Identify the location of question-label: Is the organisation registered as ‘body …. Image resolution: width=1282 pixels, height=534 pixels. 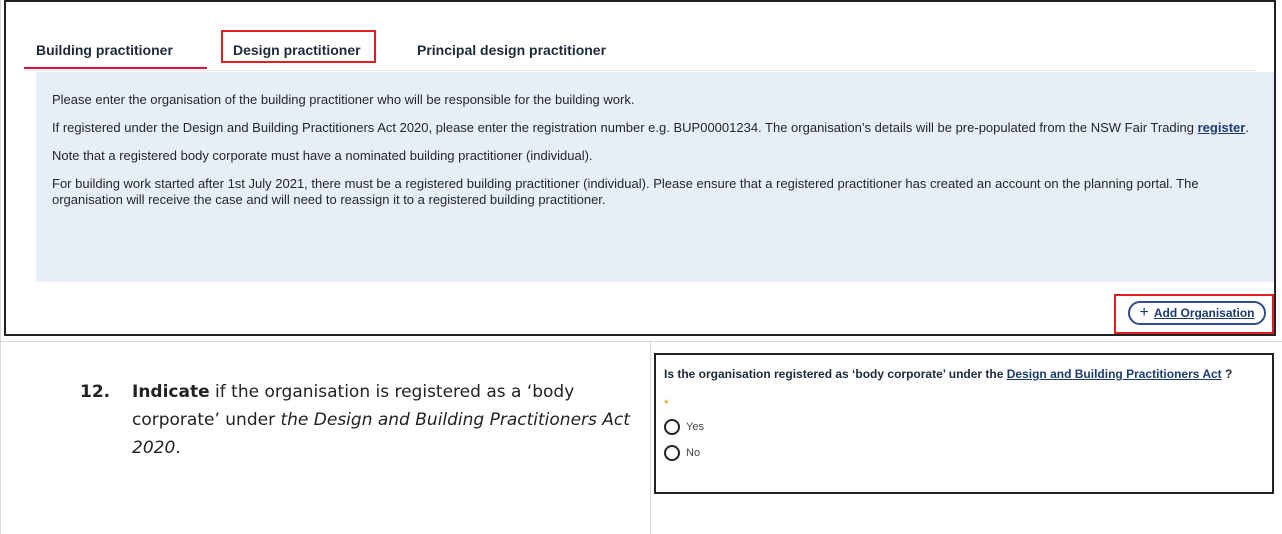
(948, 374).